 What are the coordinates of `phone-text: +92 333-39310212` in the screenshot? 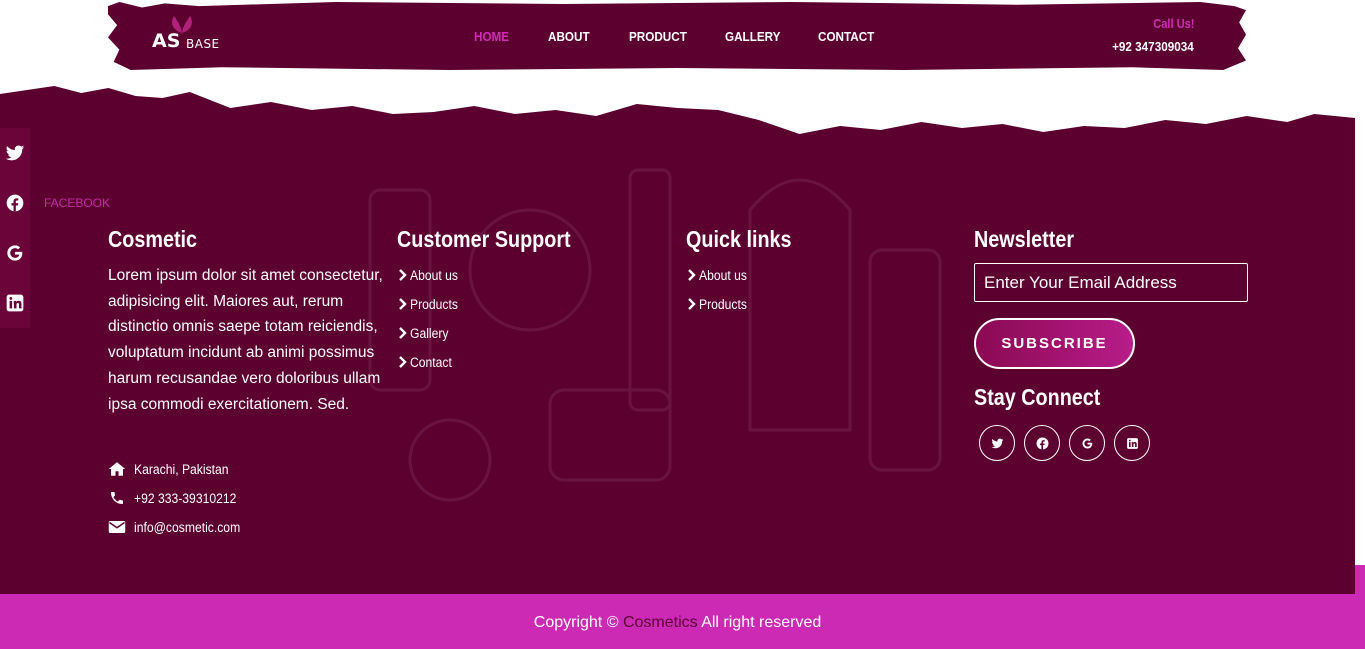 It's located at (185, 498).